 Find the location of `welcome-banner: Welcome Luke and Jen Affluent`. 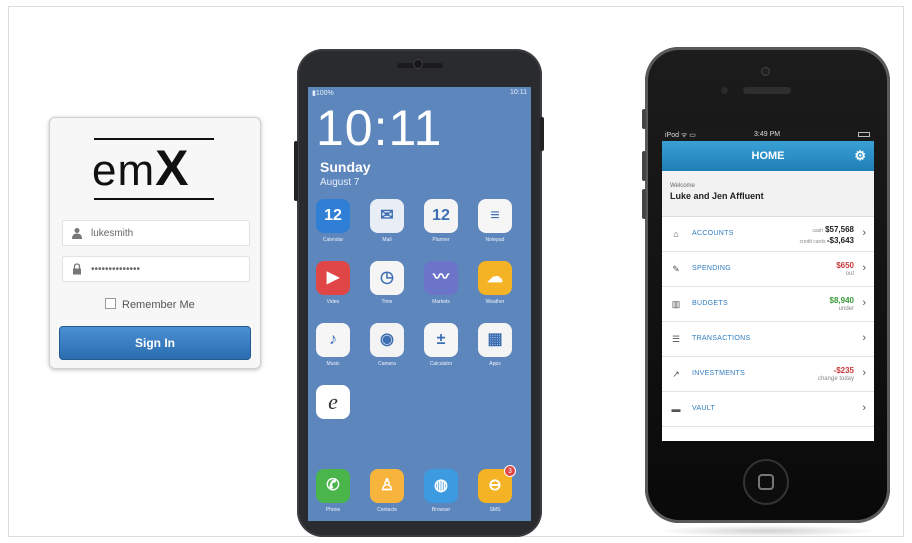

welcome-banner: Welcome Luke and Jen Affluent is located at coordinates (768, 194).